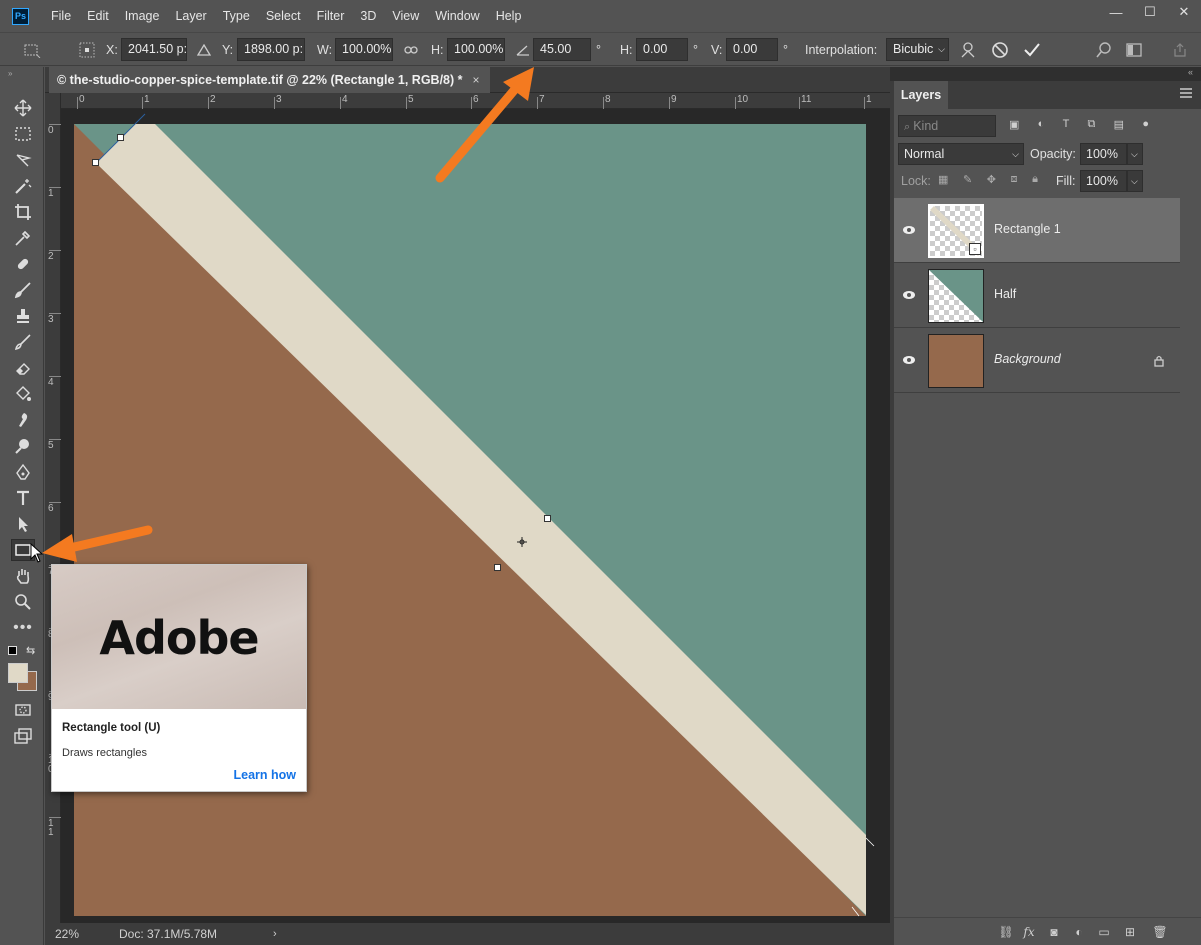 This screenshot has width=1201, height=945. I want to click on blend-mode-select: Normal ⌵, so click(961, 154).